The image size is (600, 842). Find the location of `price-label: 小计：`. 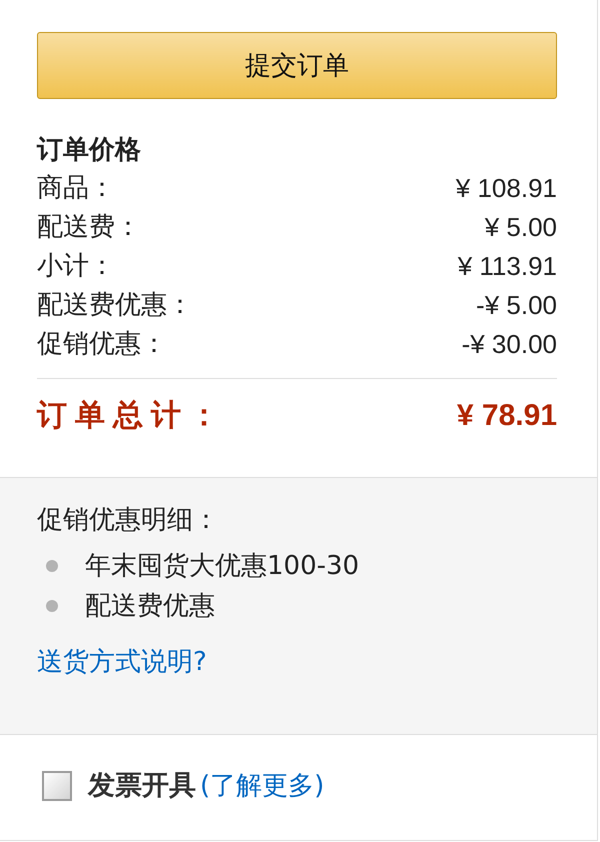

price-label: 小计： is located at coordinates (76, 266).